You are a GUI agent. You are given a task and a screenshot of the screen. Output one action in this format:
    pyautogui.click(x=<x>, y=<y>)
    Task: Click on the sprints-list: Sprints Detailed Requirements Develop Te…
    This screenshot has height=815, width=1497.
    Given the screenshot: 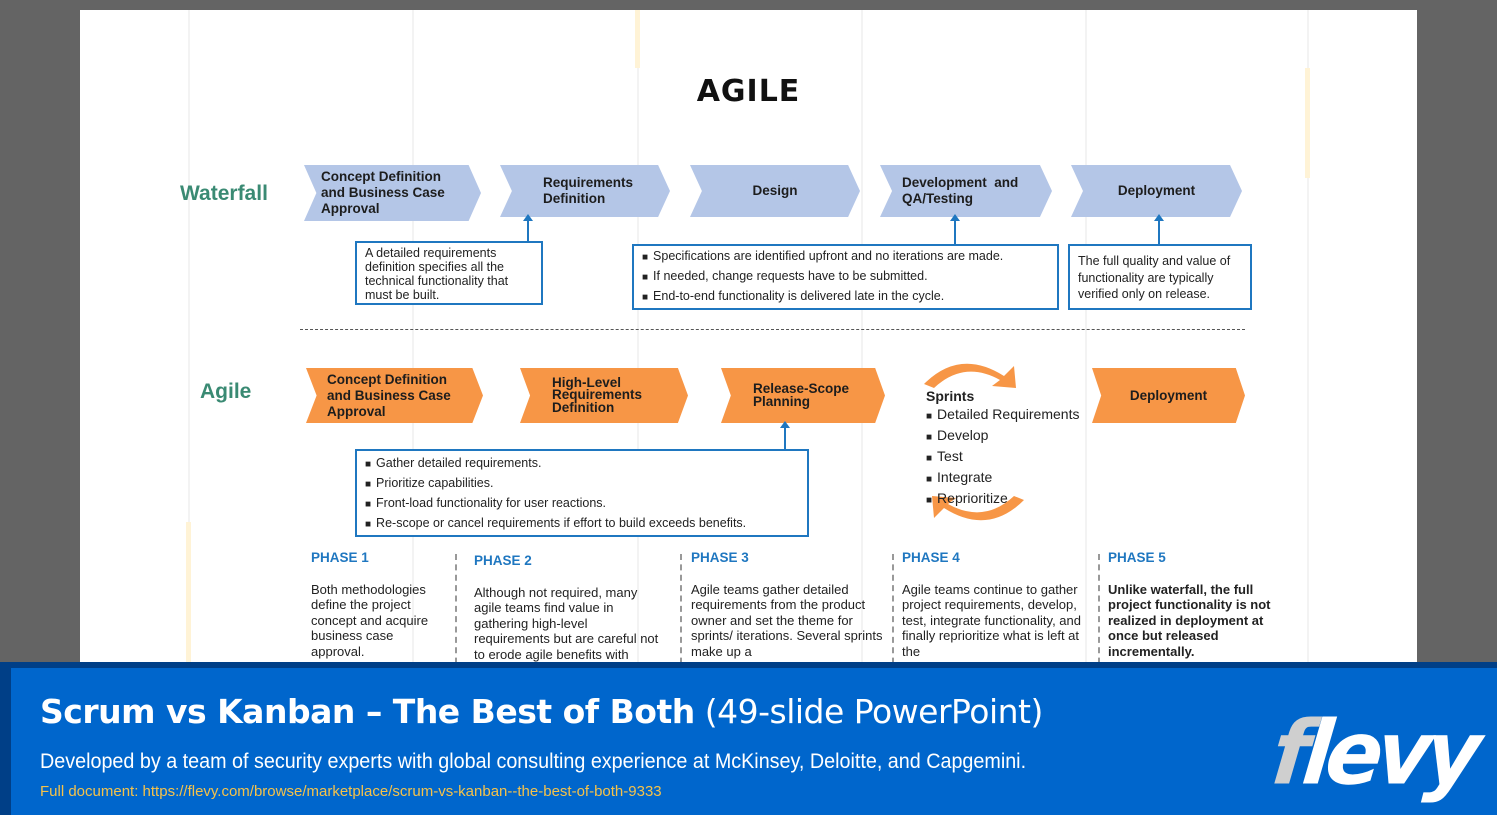 What is the action you would take?
    pyautogui.click(x=1002, y=449)
    